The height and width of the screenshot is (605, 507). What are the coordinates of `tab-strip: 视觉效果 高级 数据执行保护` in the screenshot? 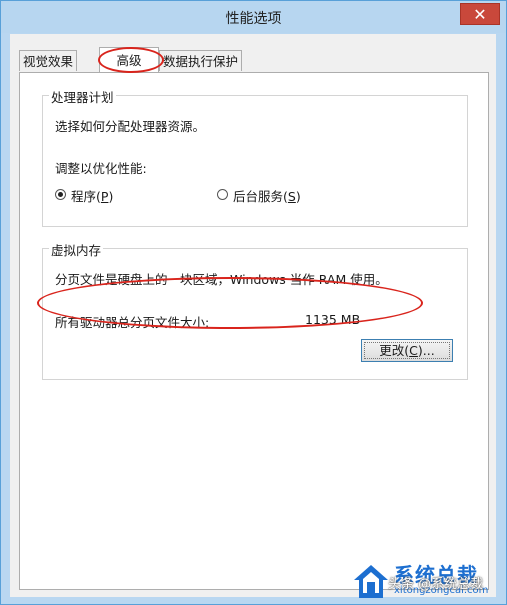 It's located at (254, 60).